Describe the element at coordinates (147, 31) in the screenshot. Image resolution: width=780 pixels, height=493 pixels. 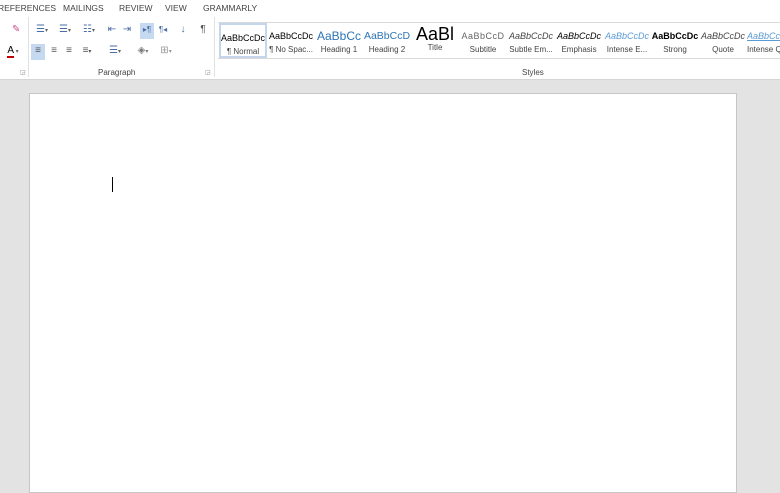
I see `ltr-icon: ▸¶` at that location.